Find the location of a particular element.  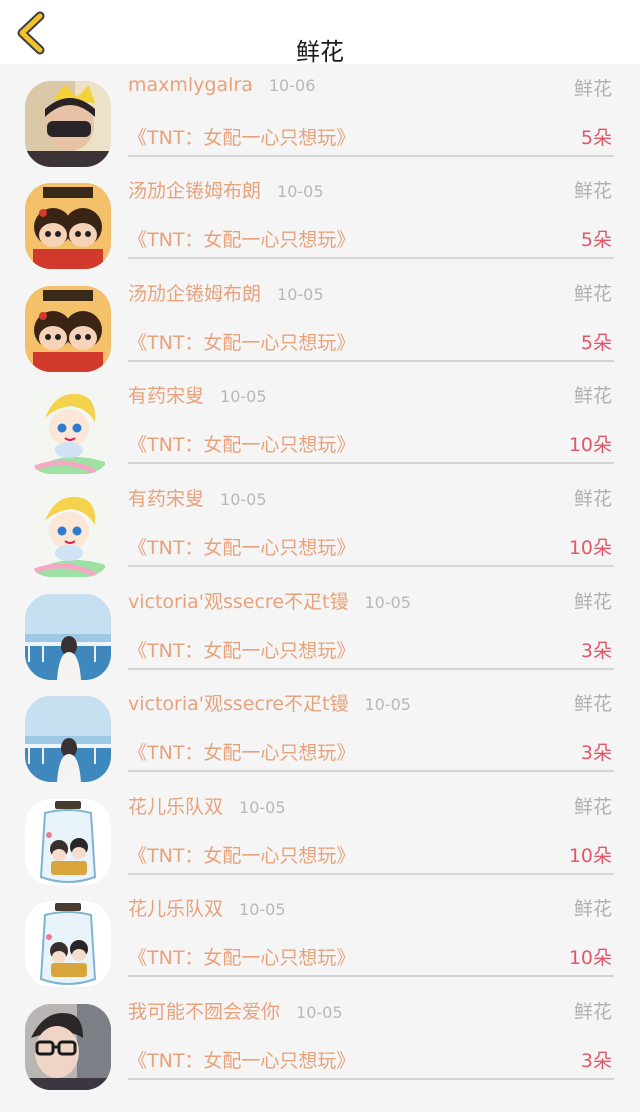

list-item: 我可能不囫会爱你 10-05 鲜花《TNT：女配一心只想玩》 3朵 is located at coordinates (320, 1045).